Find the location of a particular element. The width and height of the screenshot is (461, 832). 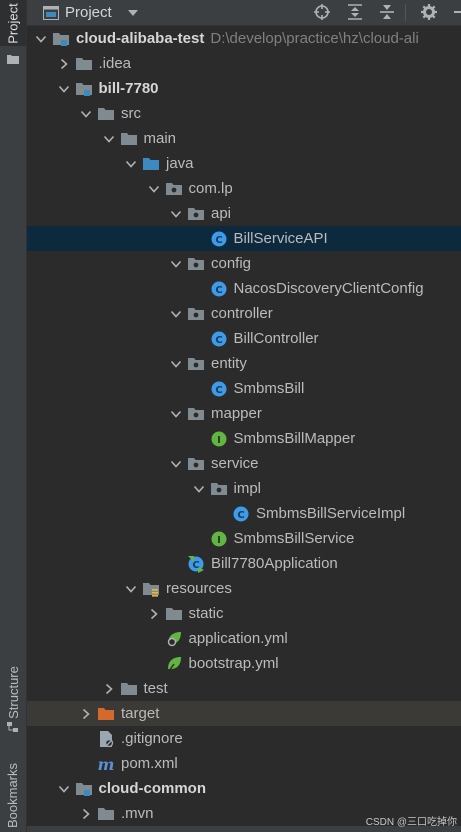

tree-item-name: bootstrap.yml is located at coordinates (233, 663).